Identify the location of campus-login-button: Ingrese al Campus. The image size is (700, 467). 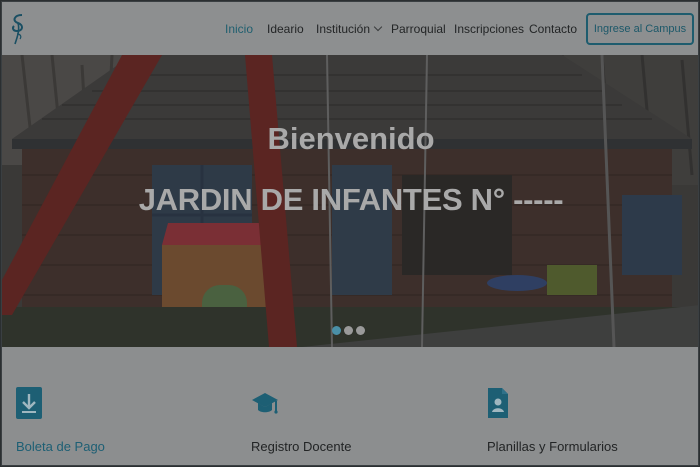
(640, 29).